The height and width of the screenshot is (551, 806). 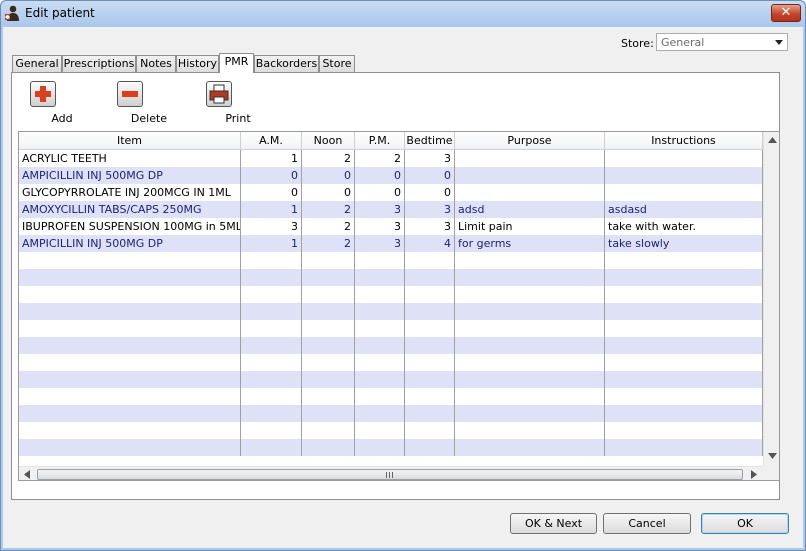 What do you see at coordinates (271, 141) in the screenshot?
I see `column-header-am: A.M.` at bounding box center [271, 141].